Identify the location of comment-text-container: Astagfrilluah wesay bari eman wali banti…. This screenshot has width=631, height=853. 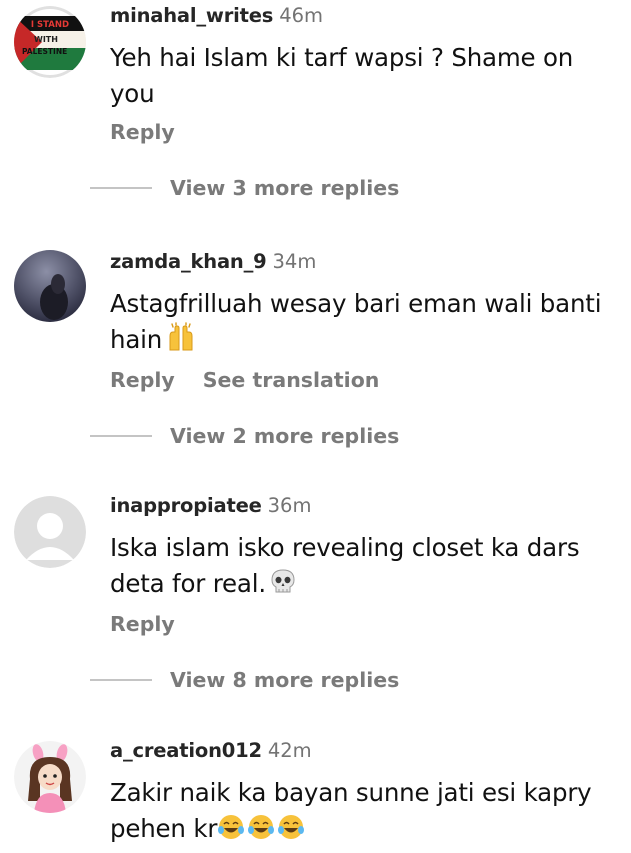
(362, 324).